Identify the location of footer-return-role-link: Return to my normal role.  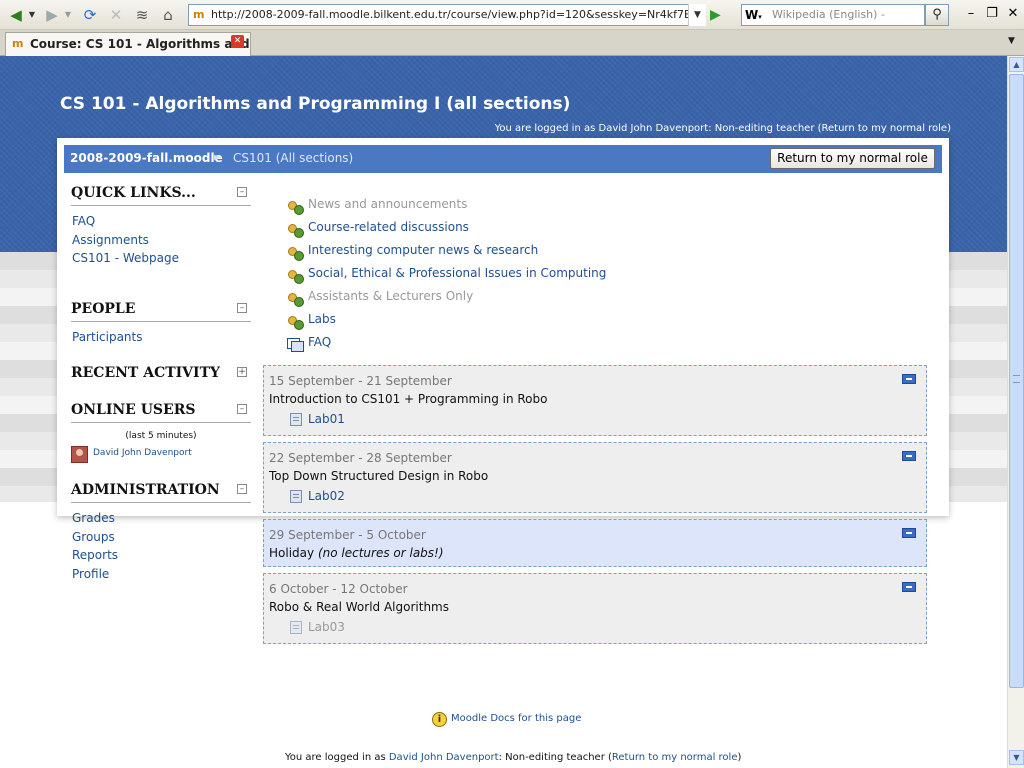
(675, 757).